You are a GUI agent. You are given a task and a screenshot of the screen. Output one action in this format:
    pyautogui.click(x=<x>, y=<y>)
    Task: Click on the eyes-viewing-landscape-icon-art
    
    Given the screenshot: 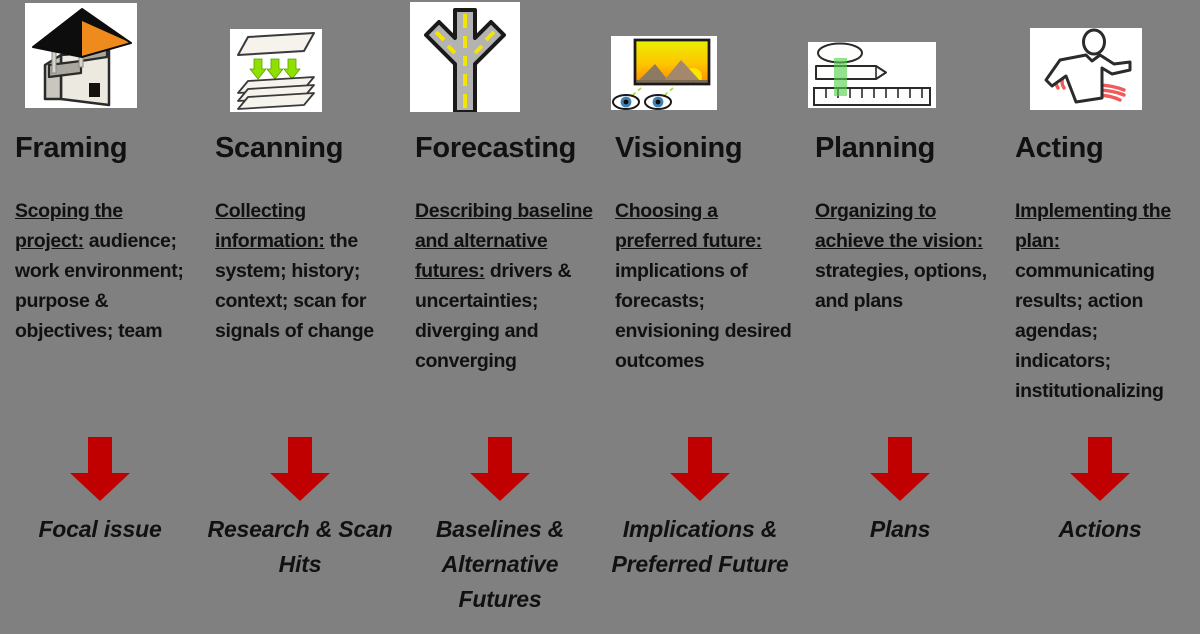 What is the action you would take?
    pyautogui.click(x=664, y=73)
    